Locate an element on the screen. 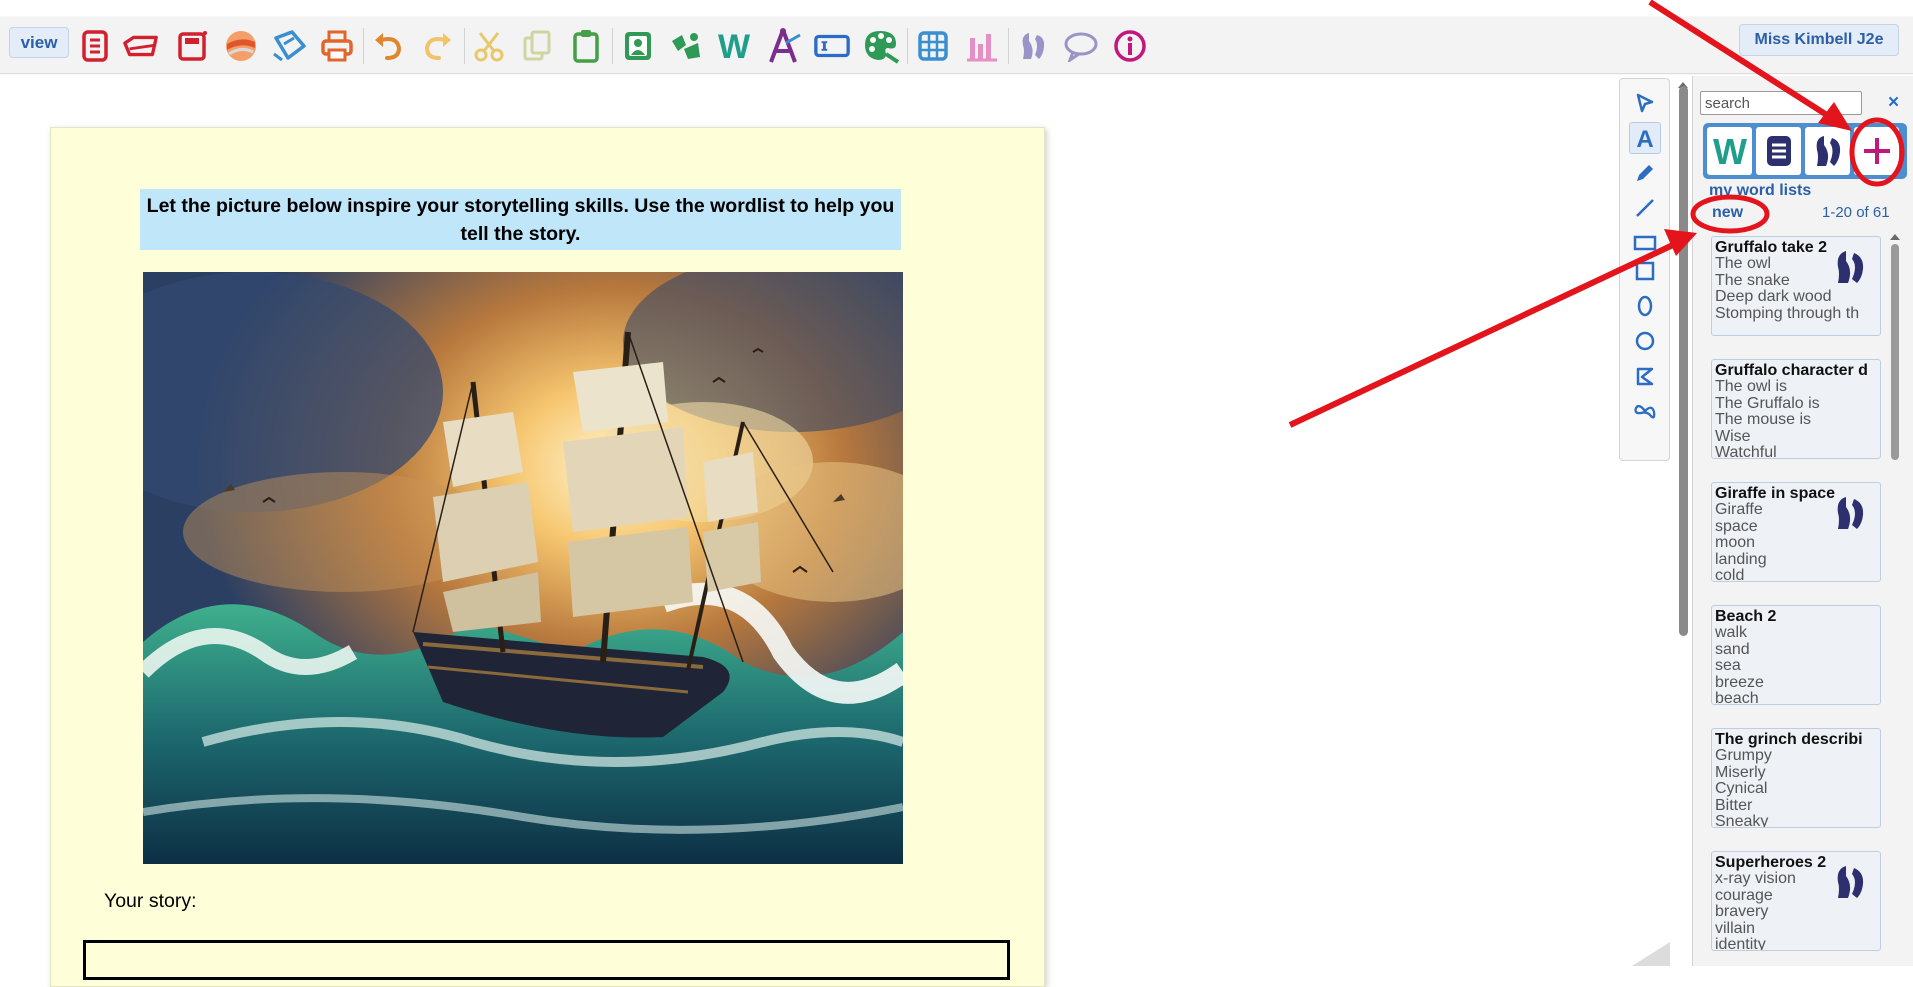 This screenshot has width=1913, height=987. wordart-icon: W is located at coordinates (734, 46).